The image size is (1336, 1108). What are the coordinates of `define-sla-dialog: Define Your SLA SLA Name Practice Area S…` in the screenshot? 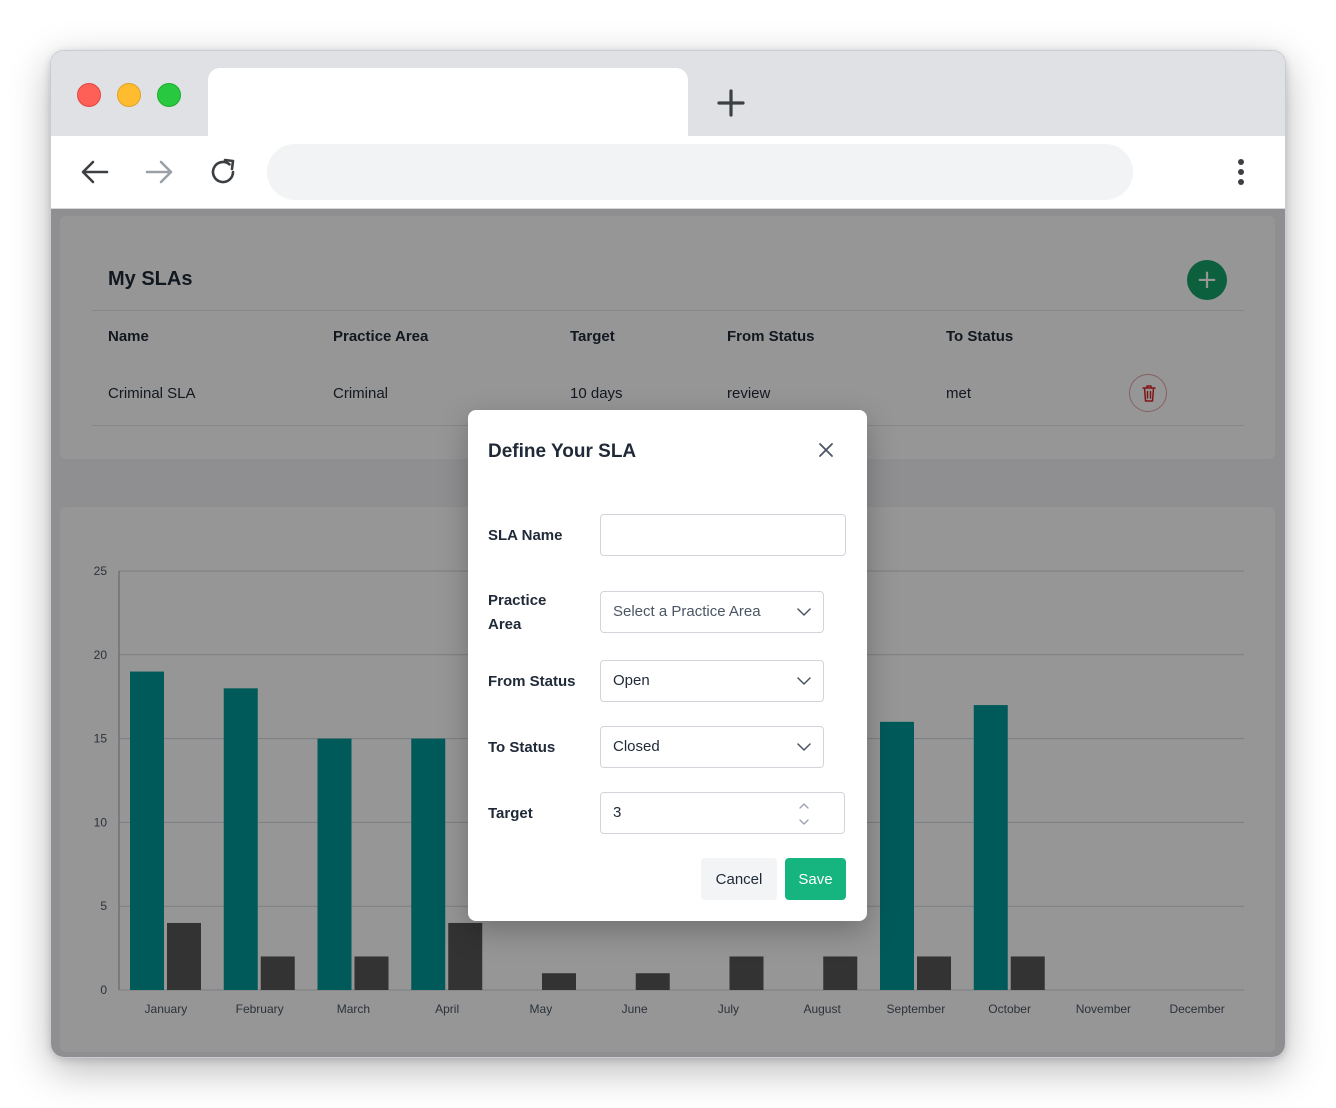 It's located at (667, 665).